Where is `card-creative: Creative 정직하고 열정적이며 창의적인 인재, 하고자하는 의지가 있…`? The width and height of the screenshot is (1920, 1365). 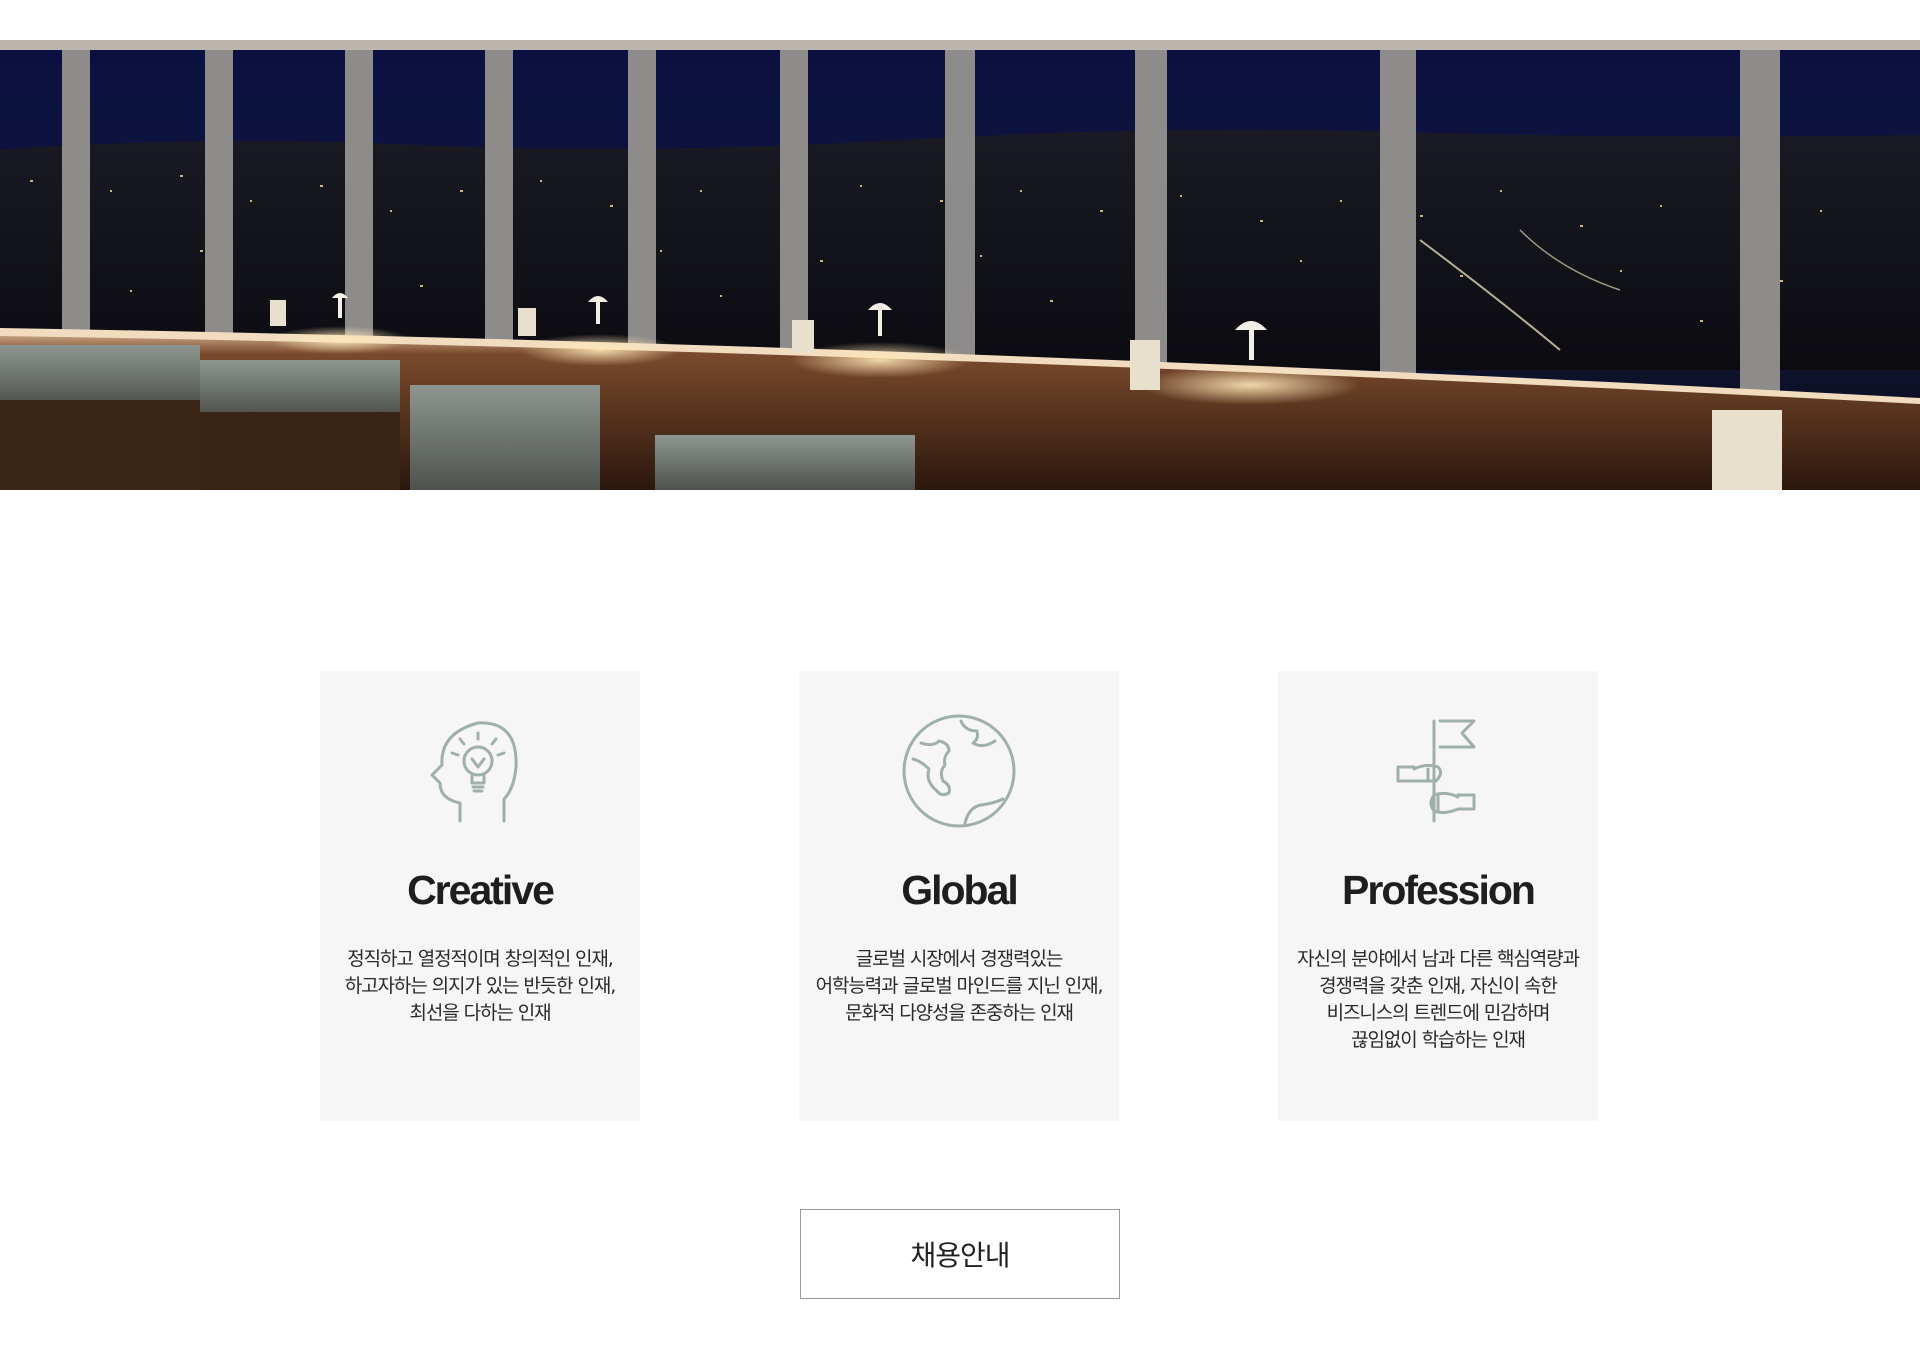 card-creative: Creative 정직하고 열정적이며 창의적인 인재, 하고자하는 의지가 있… is located at coordinates (480, 896).